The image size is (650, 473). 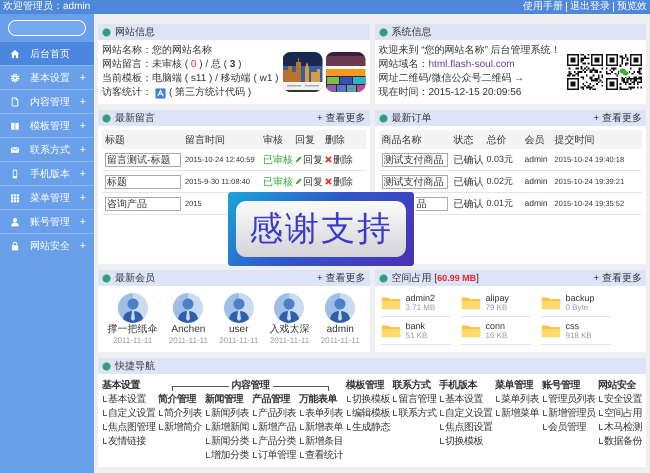 I want to click on nav-link: 新增新闻, so click(x=227, y=428).